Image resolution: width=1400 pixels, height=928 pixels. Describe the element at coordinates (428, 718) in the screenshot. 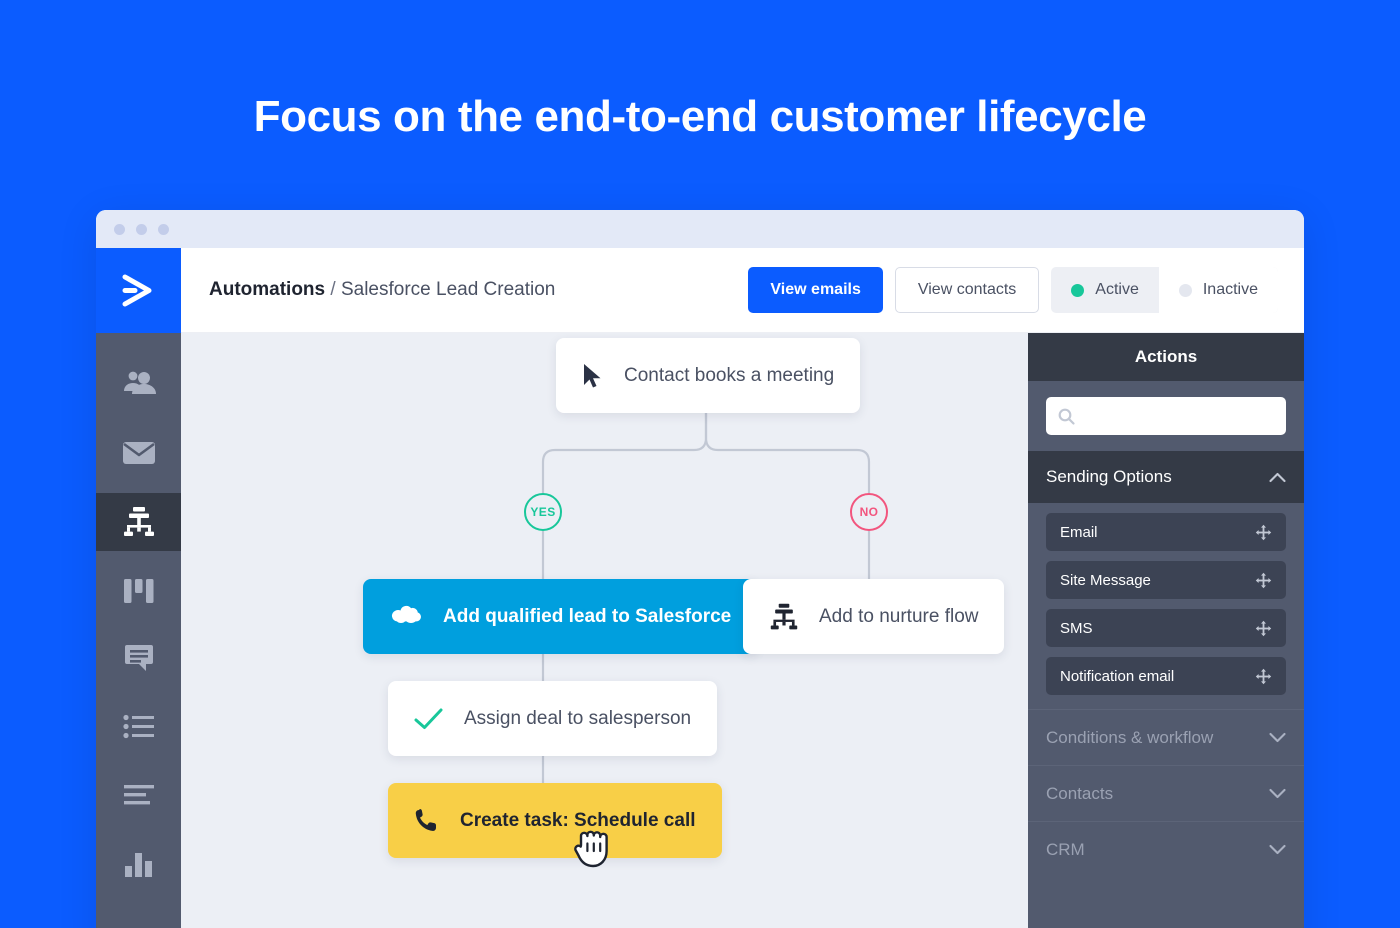

I see `check-icon` at that location.